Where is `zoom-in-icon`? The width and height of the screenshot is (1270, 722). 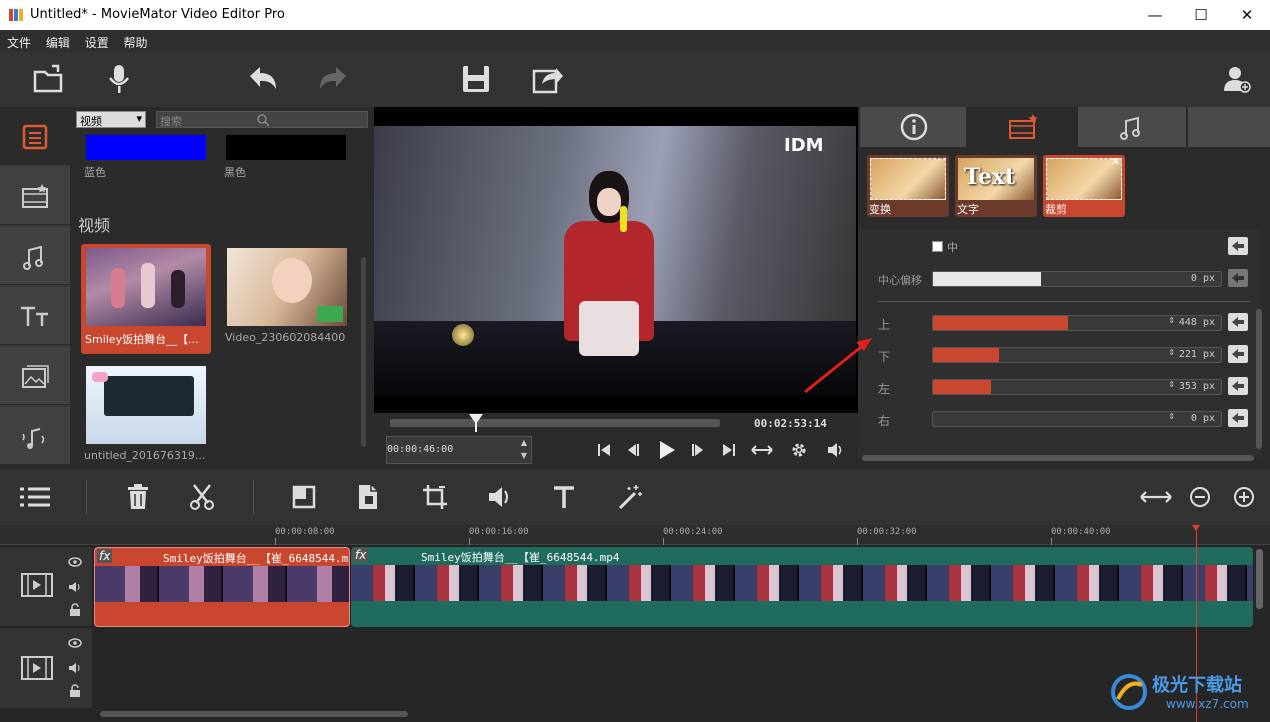 zoom-in-icon is located at coordinates (1244, 497).